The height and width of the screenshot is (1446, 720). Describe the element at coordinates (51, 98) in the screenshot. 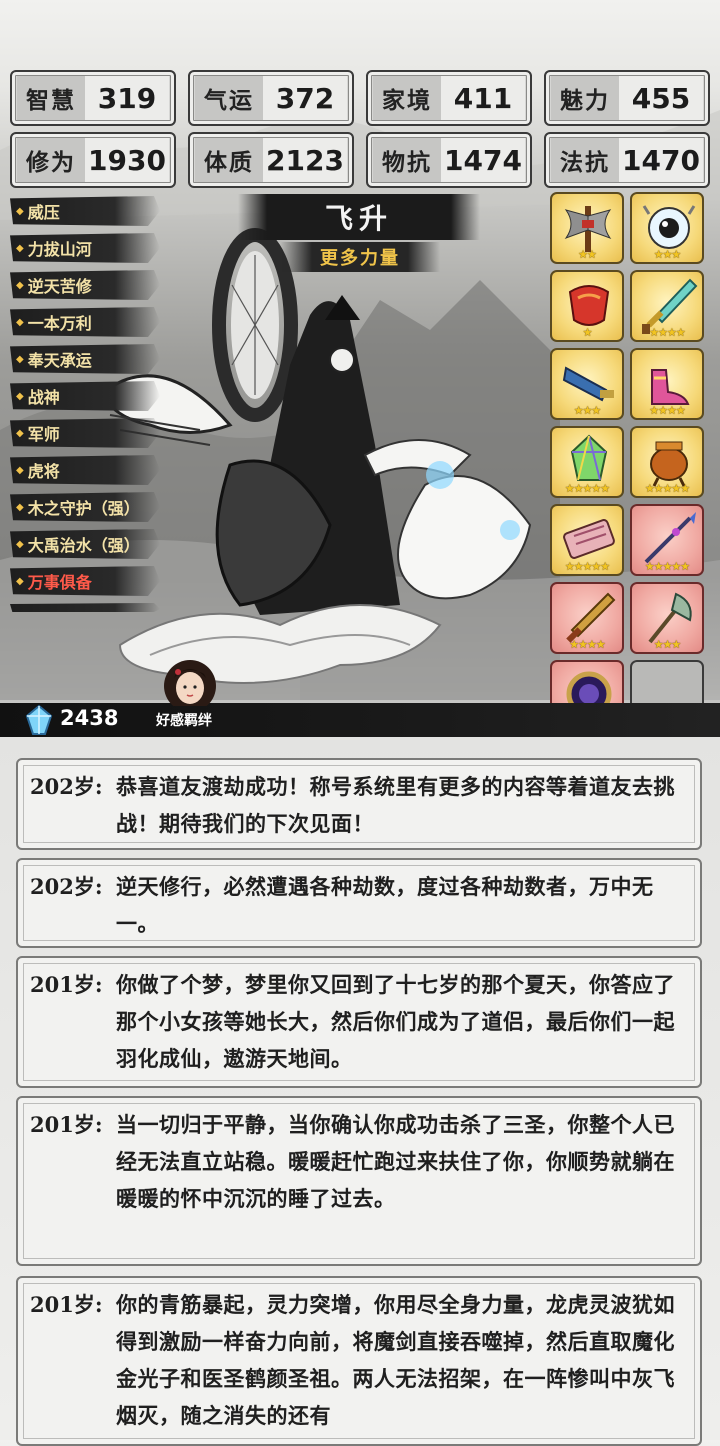

I see `stat-label: 智慧` at that location.